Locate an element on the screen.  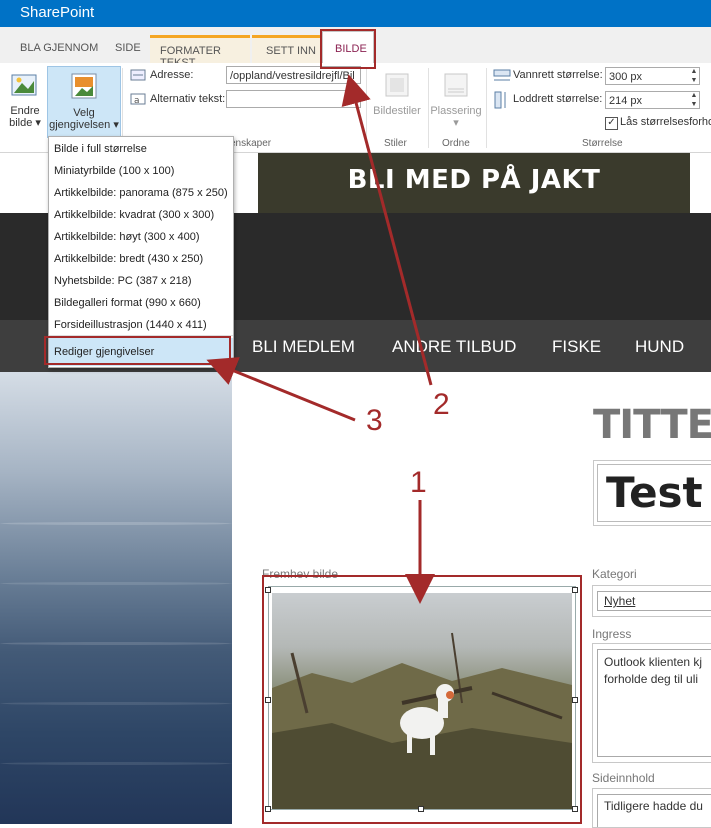
nav-item-become-member: BLI MEDLEM is located at coordinates (303, 347).